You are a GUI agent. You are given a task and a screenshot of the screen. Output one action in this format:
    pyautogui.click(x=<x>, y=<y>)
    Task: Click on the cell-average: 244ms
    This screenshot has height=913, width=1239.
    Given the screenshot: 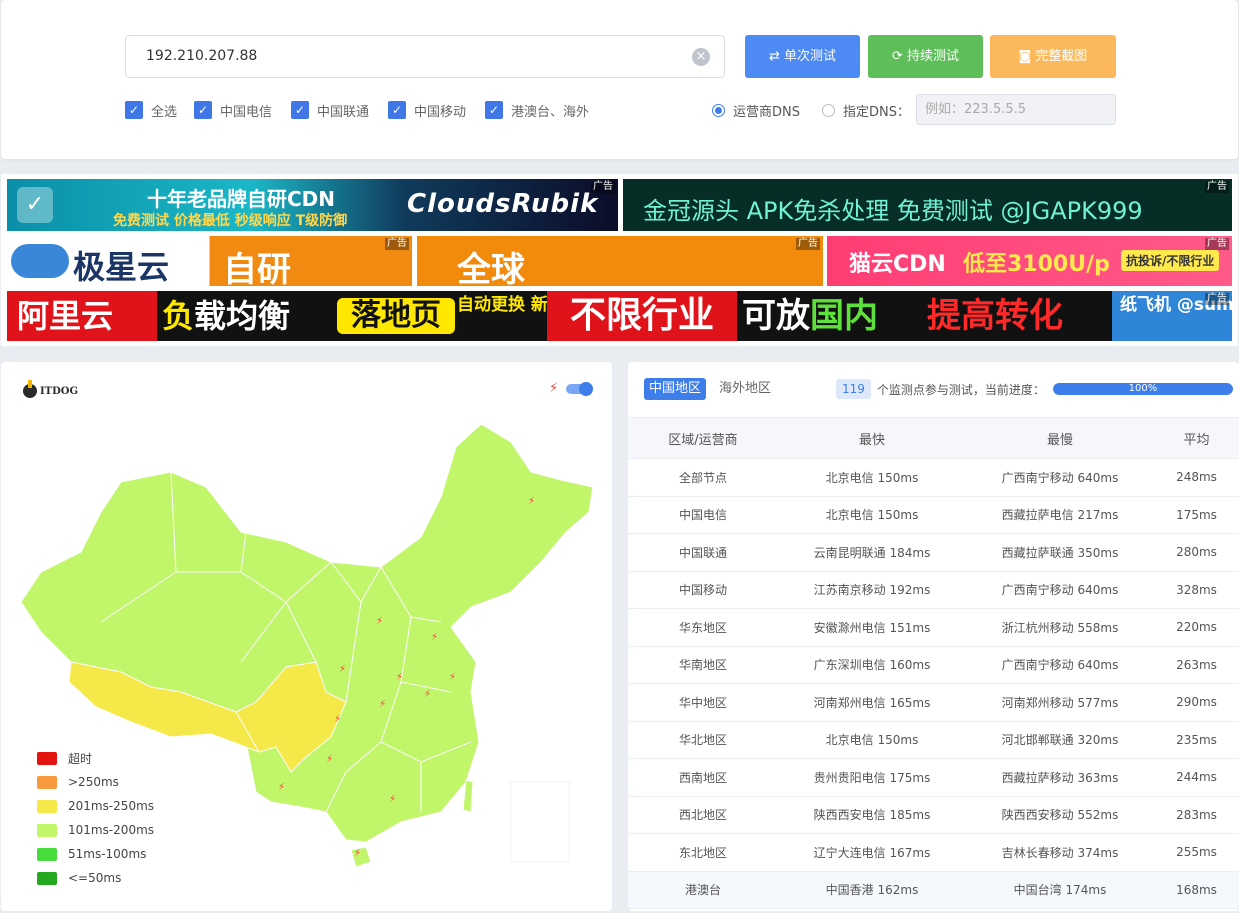 What is the action you would take?
    pyautogui.click(x=1196, y=777)
    